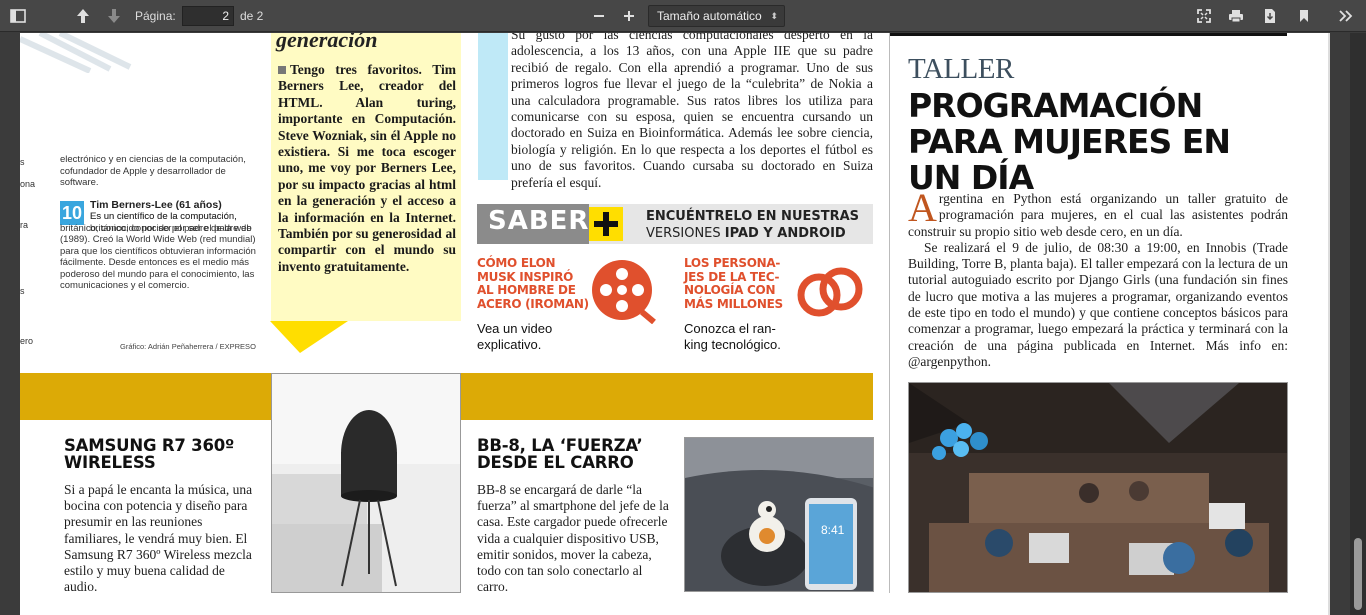 This screenshot has width=1366, height=615. What do you see at coordinates (683, 233) in the screenshot?
I see `saber-line2-prefix: VERSIONES` at bounding box center [683, 233].